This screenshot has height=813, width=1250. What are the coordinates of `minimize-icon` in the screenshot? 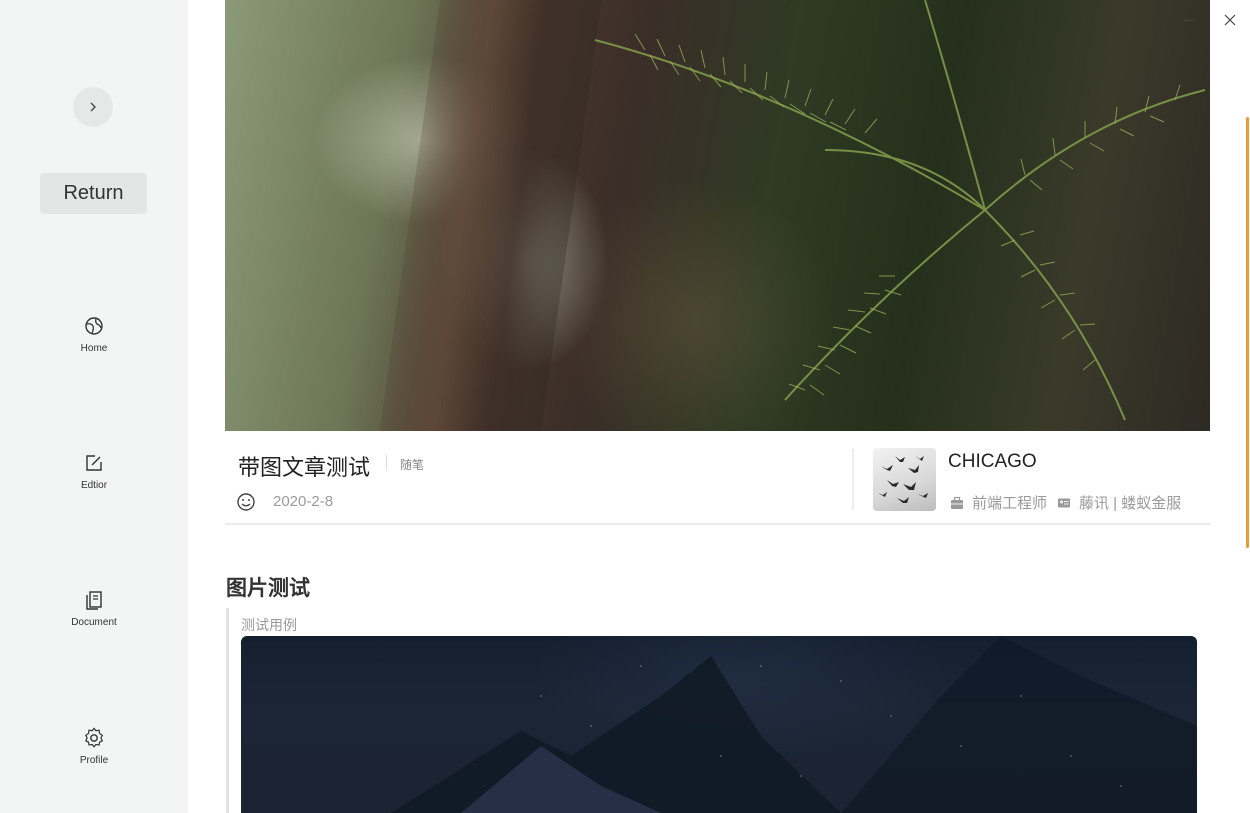 It's located at (1190, 20).